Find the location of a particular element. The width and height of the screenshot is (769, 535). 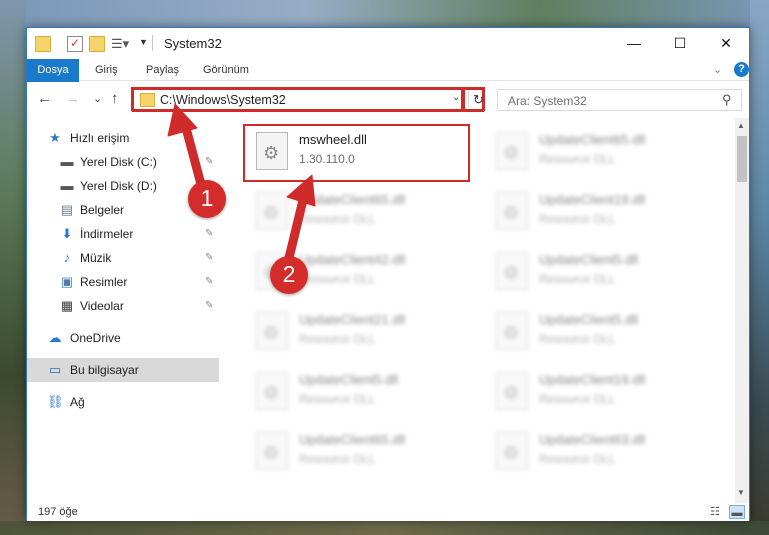

sidebar-item-pictures: ▣ Resimler ✎ is located at coordinates (123, 282).